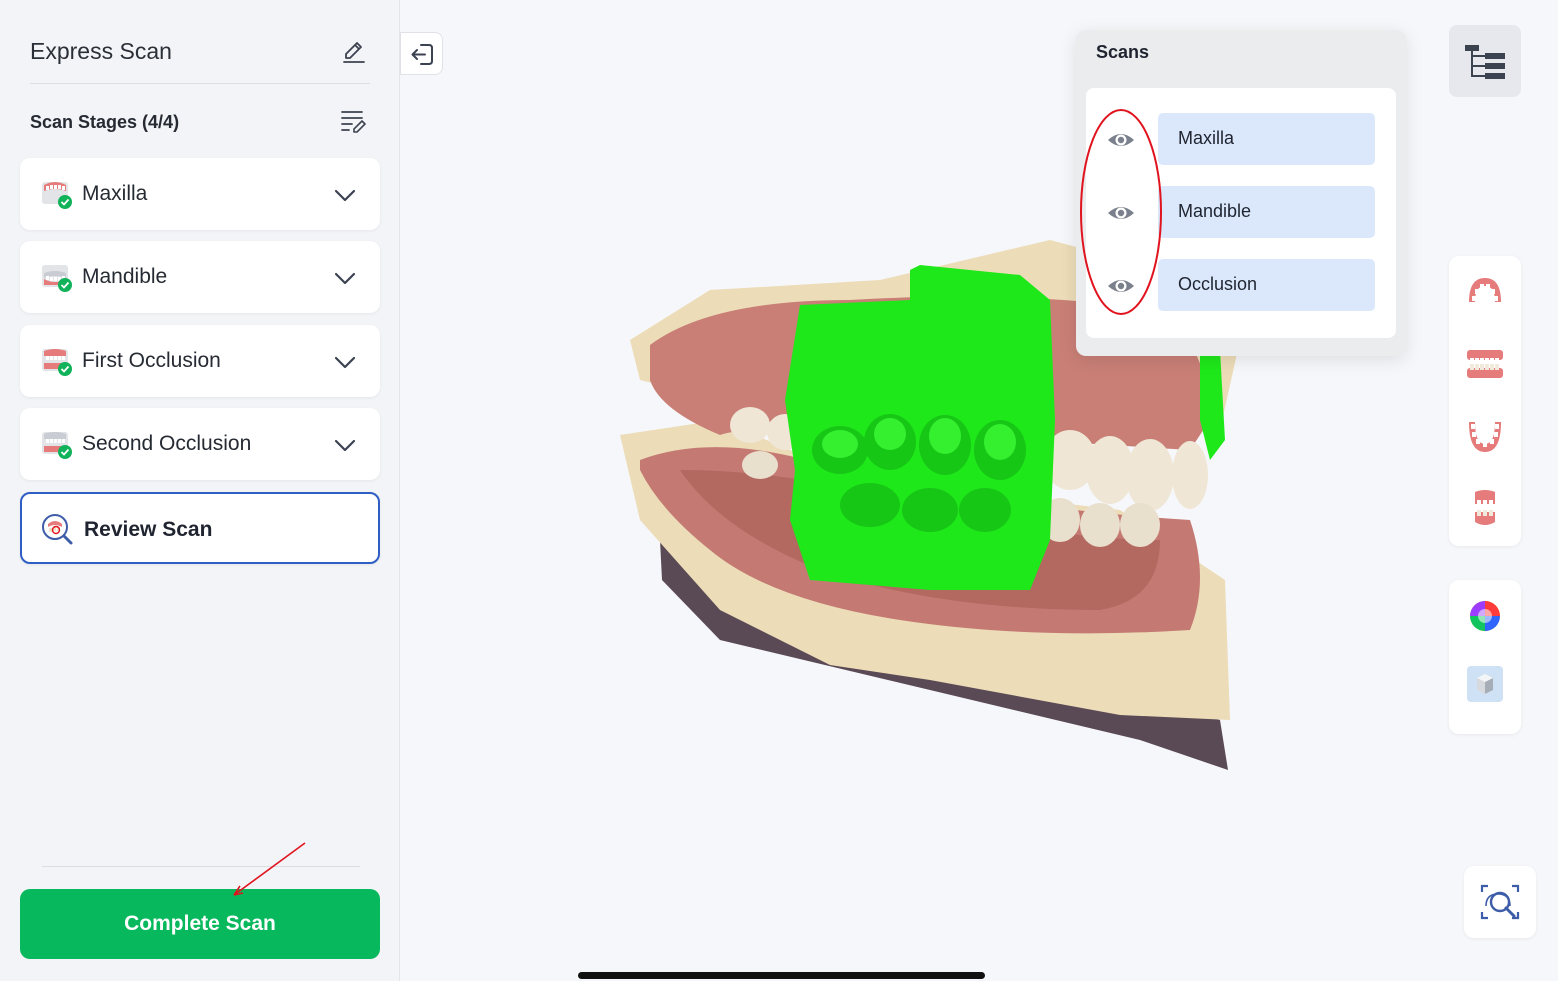 This screenshot has width=1558, height=981. I want to click on stage-label: Maxilla, so click(115, 193).